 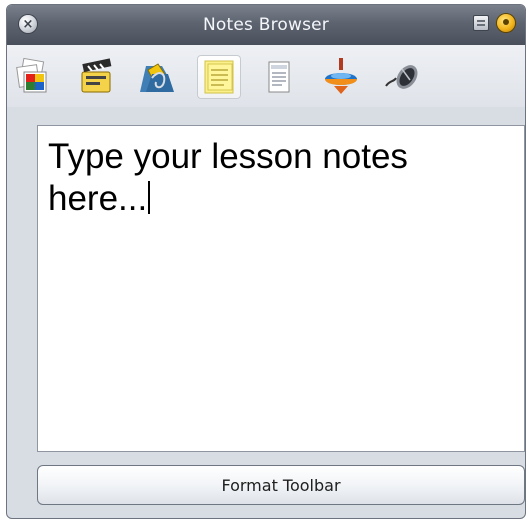 What do you see at coordinates (506, 23) in the screenshot?
I see `help-icon` at bounding box center [506, 23].